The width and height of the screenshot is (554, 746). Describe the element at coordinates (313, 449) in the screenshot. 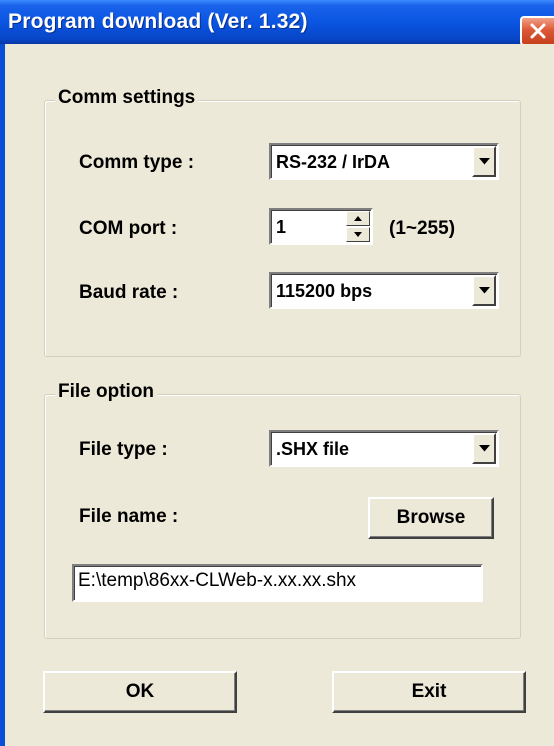

I see `file-type-value: .SHX file` at that location.